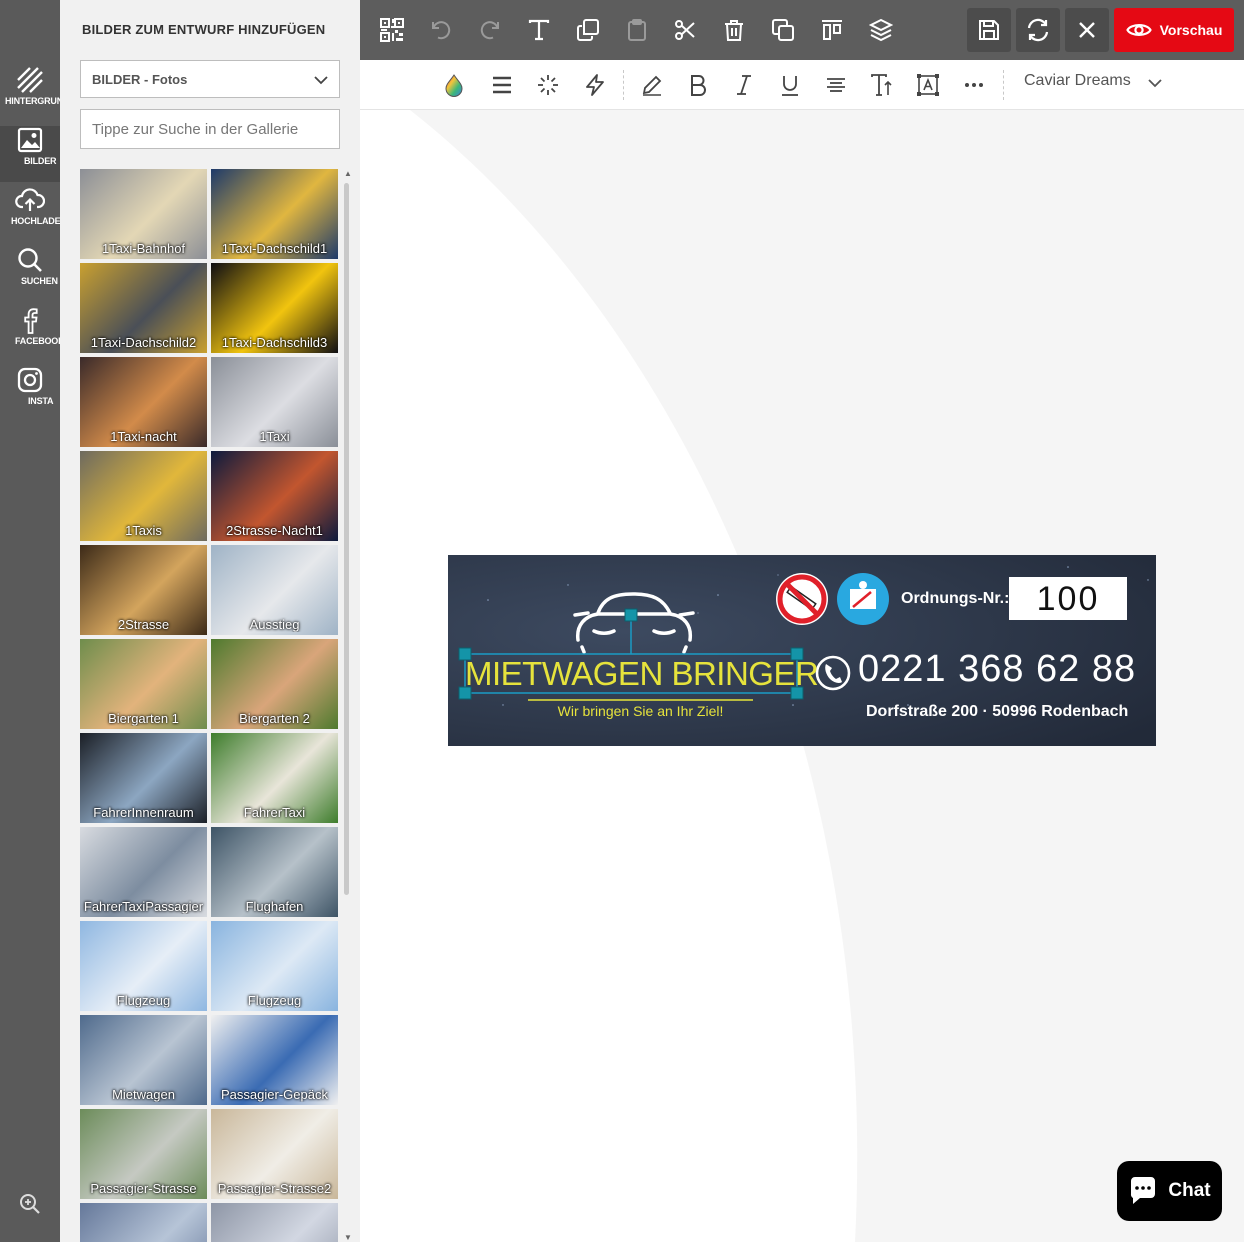 The image size is (1244, 1242). Describe the element at coordinates (346, 539) in the screenshot. I see `scrollbar-thumb` at that location.